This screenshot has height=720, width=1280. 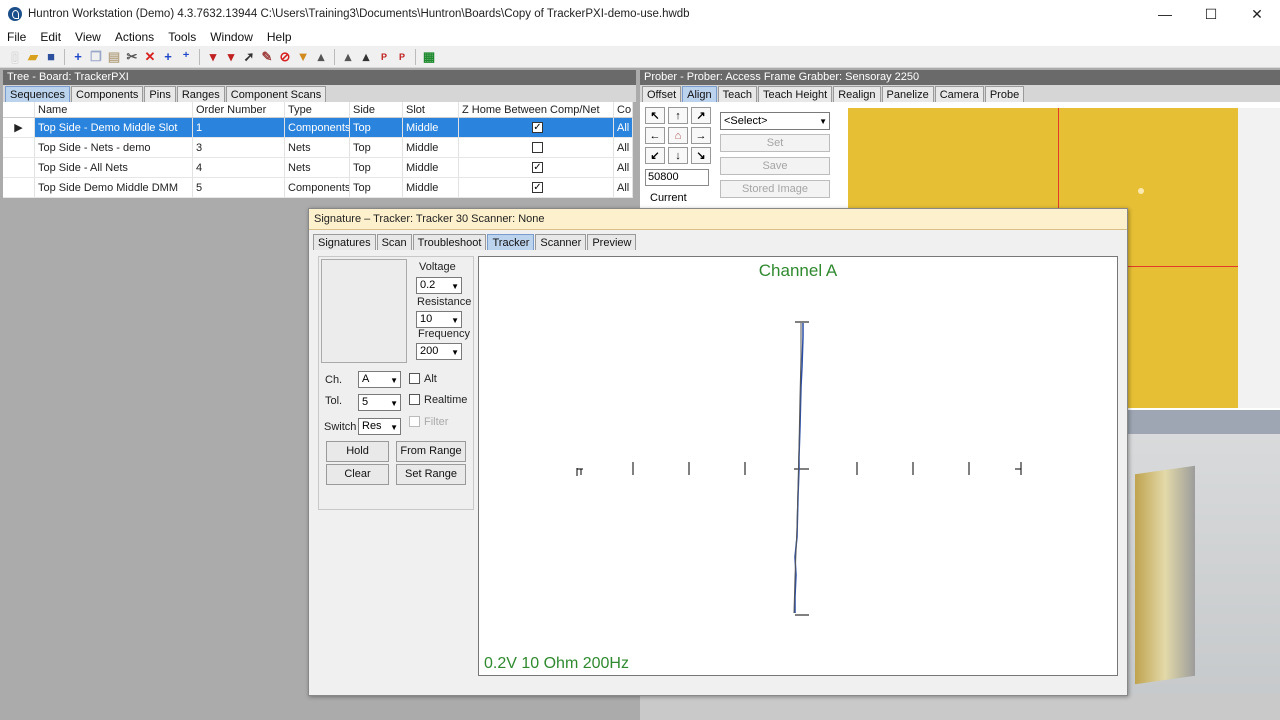 I want to click on tab-troubleshoot: Troubleshoot, so click(x=449, y=242).